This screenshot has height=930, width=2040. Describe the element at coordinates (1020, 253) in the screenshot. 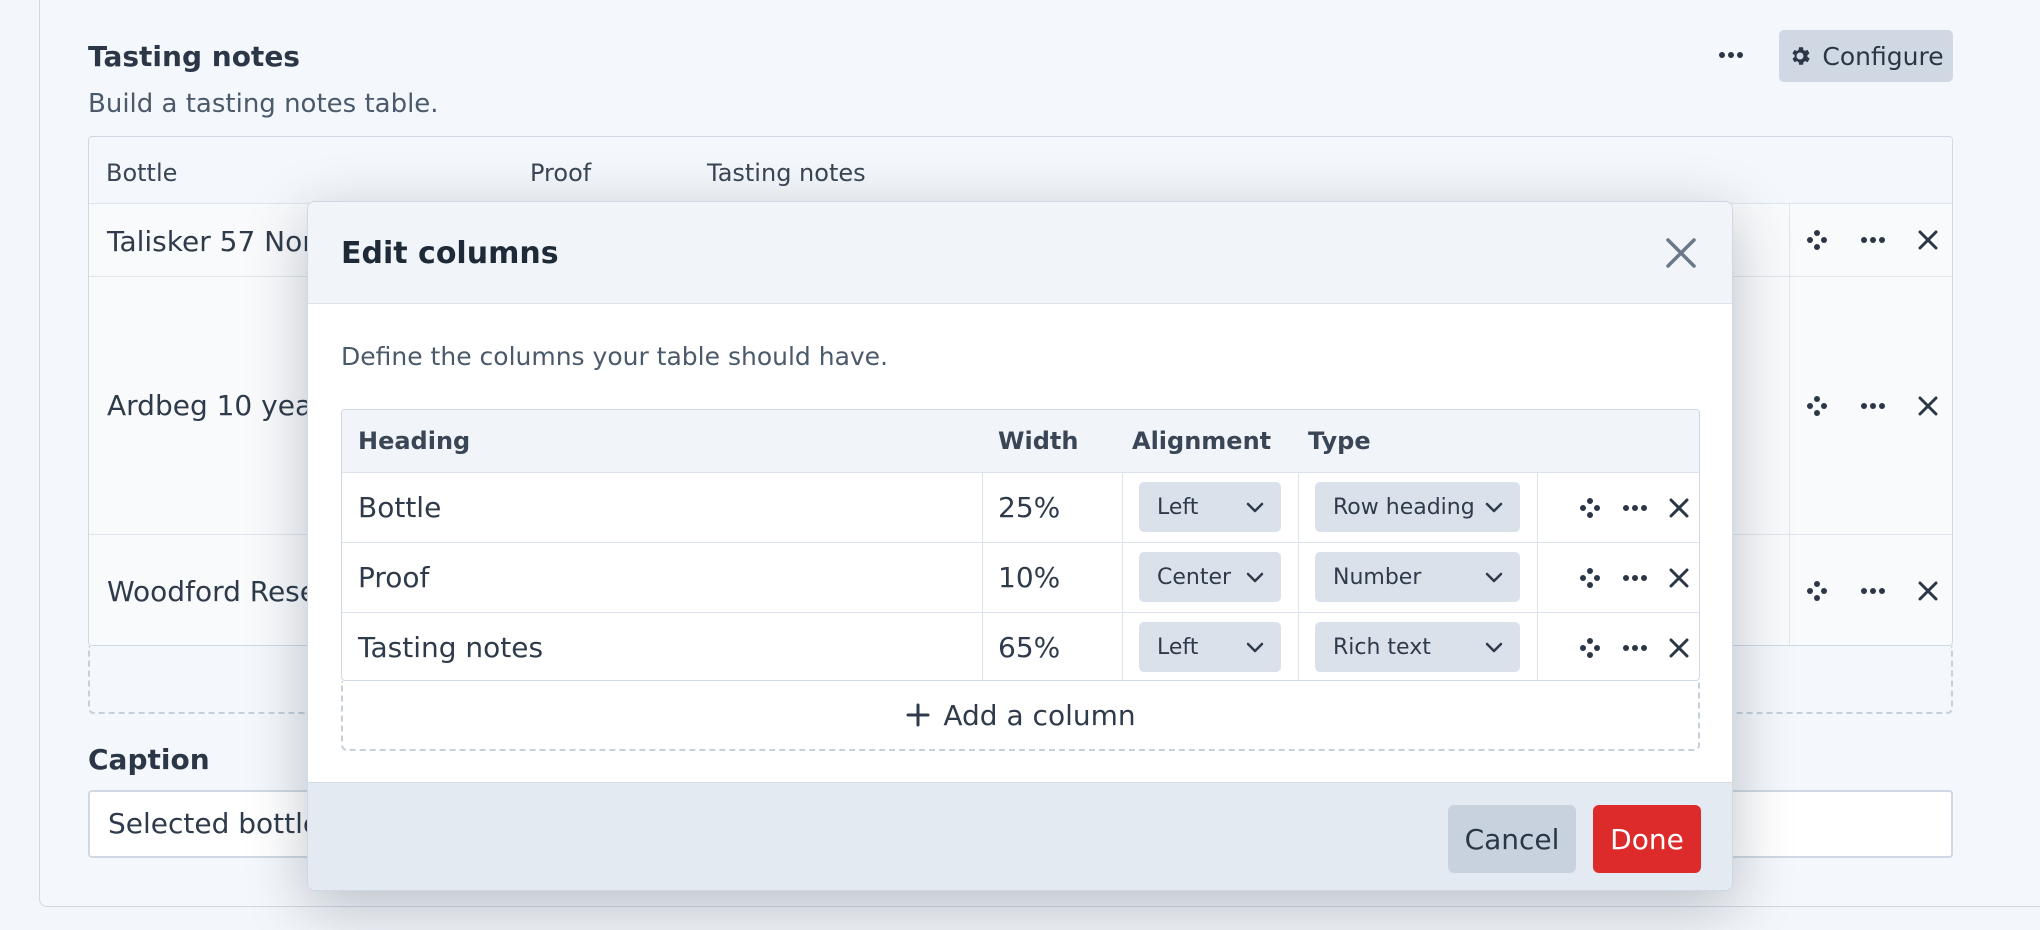

I see `dialog-header: Edit columns` at that location.